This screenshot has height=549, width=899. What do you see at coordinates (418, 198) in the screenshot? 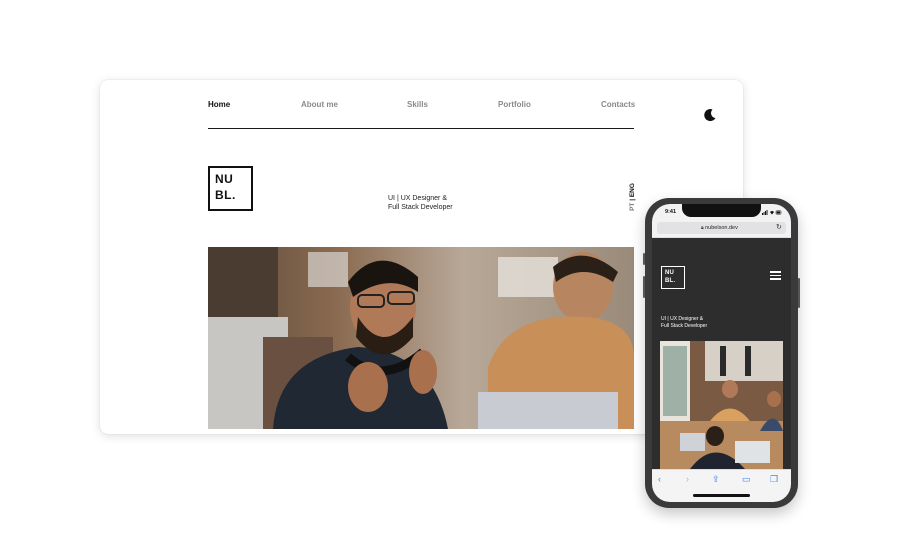
I see `tagline-line-1: UI | UX Designer &` at bounding box center [418, 198].